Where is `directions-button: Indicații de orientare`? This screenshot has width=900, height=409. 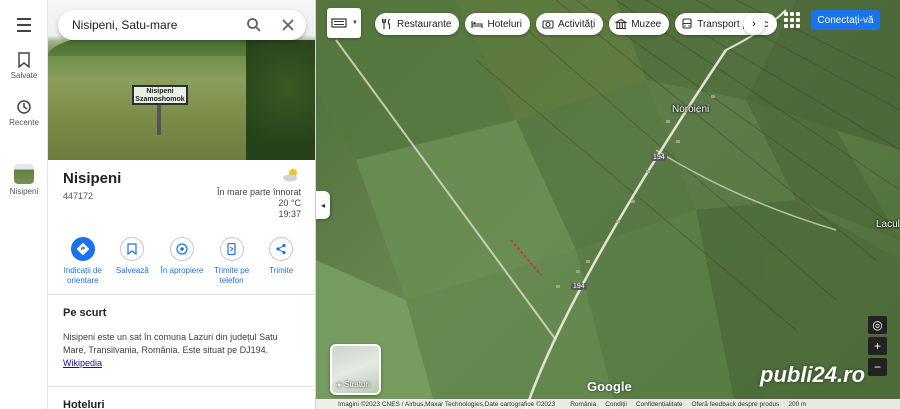 directions-button: Indicații de orientare is located at coordinates (83, 261).